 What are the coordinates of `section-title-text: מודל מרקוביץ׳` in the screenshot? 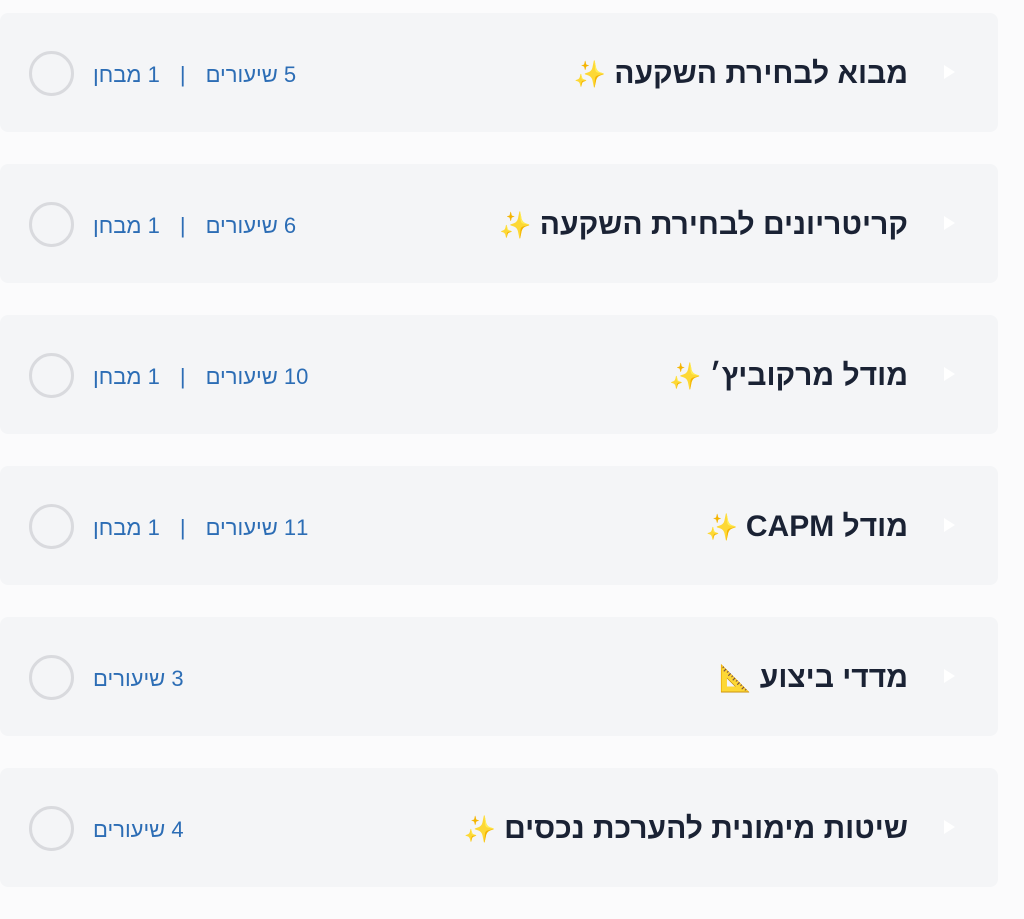 It's located at (808, 375).